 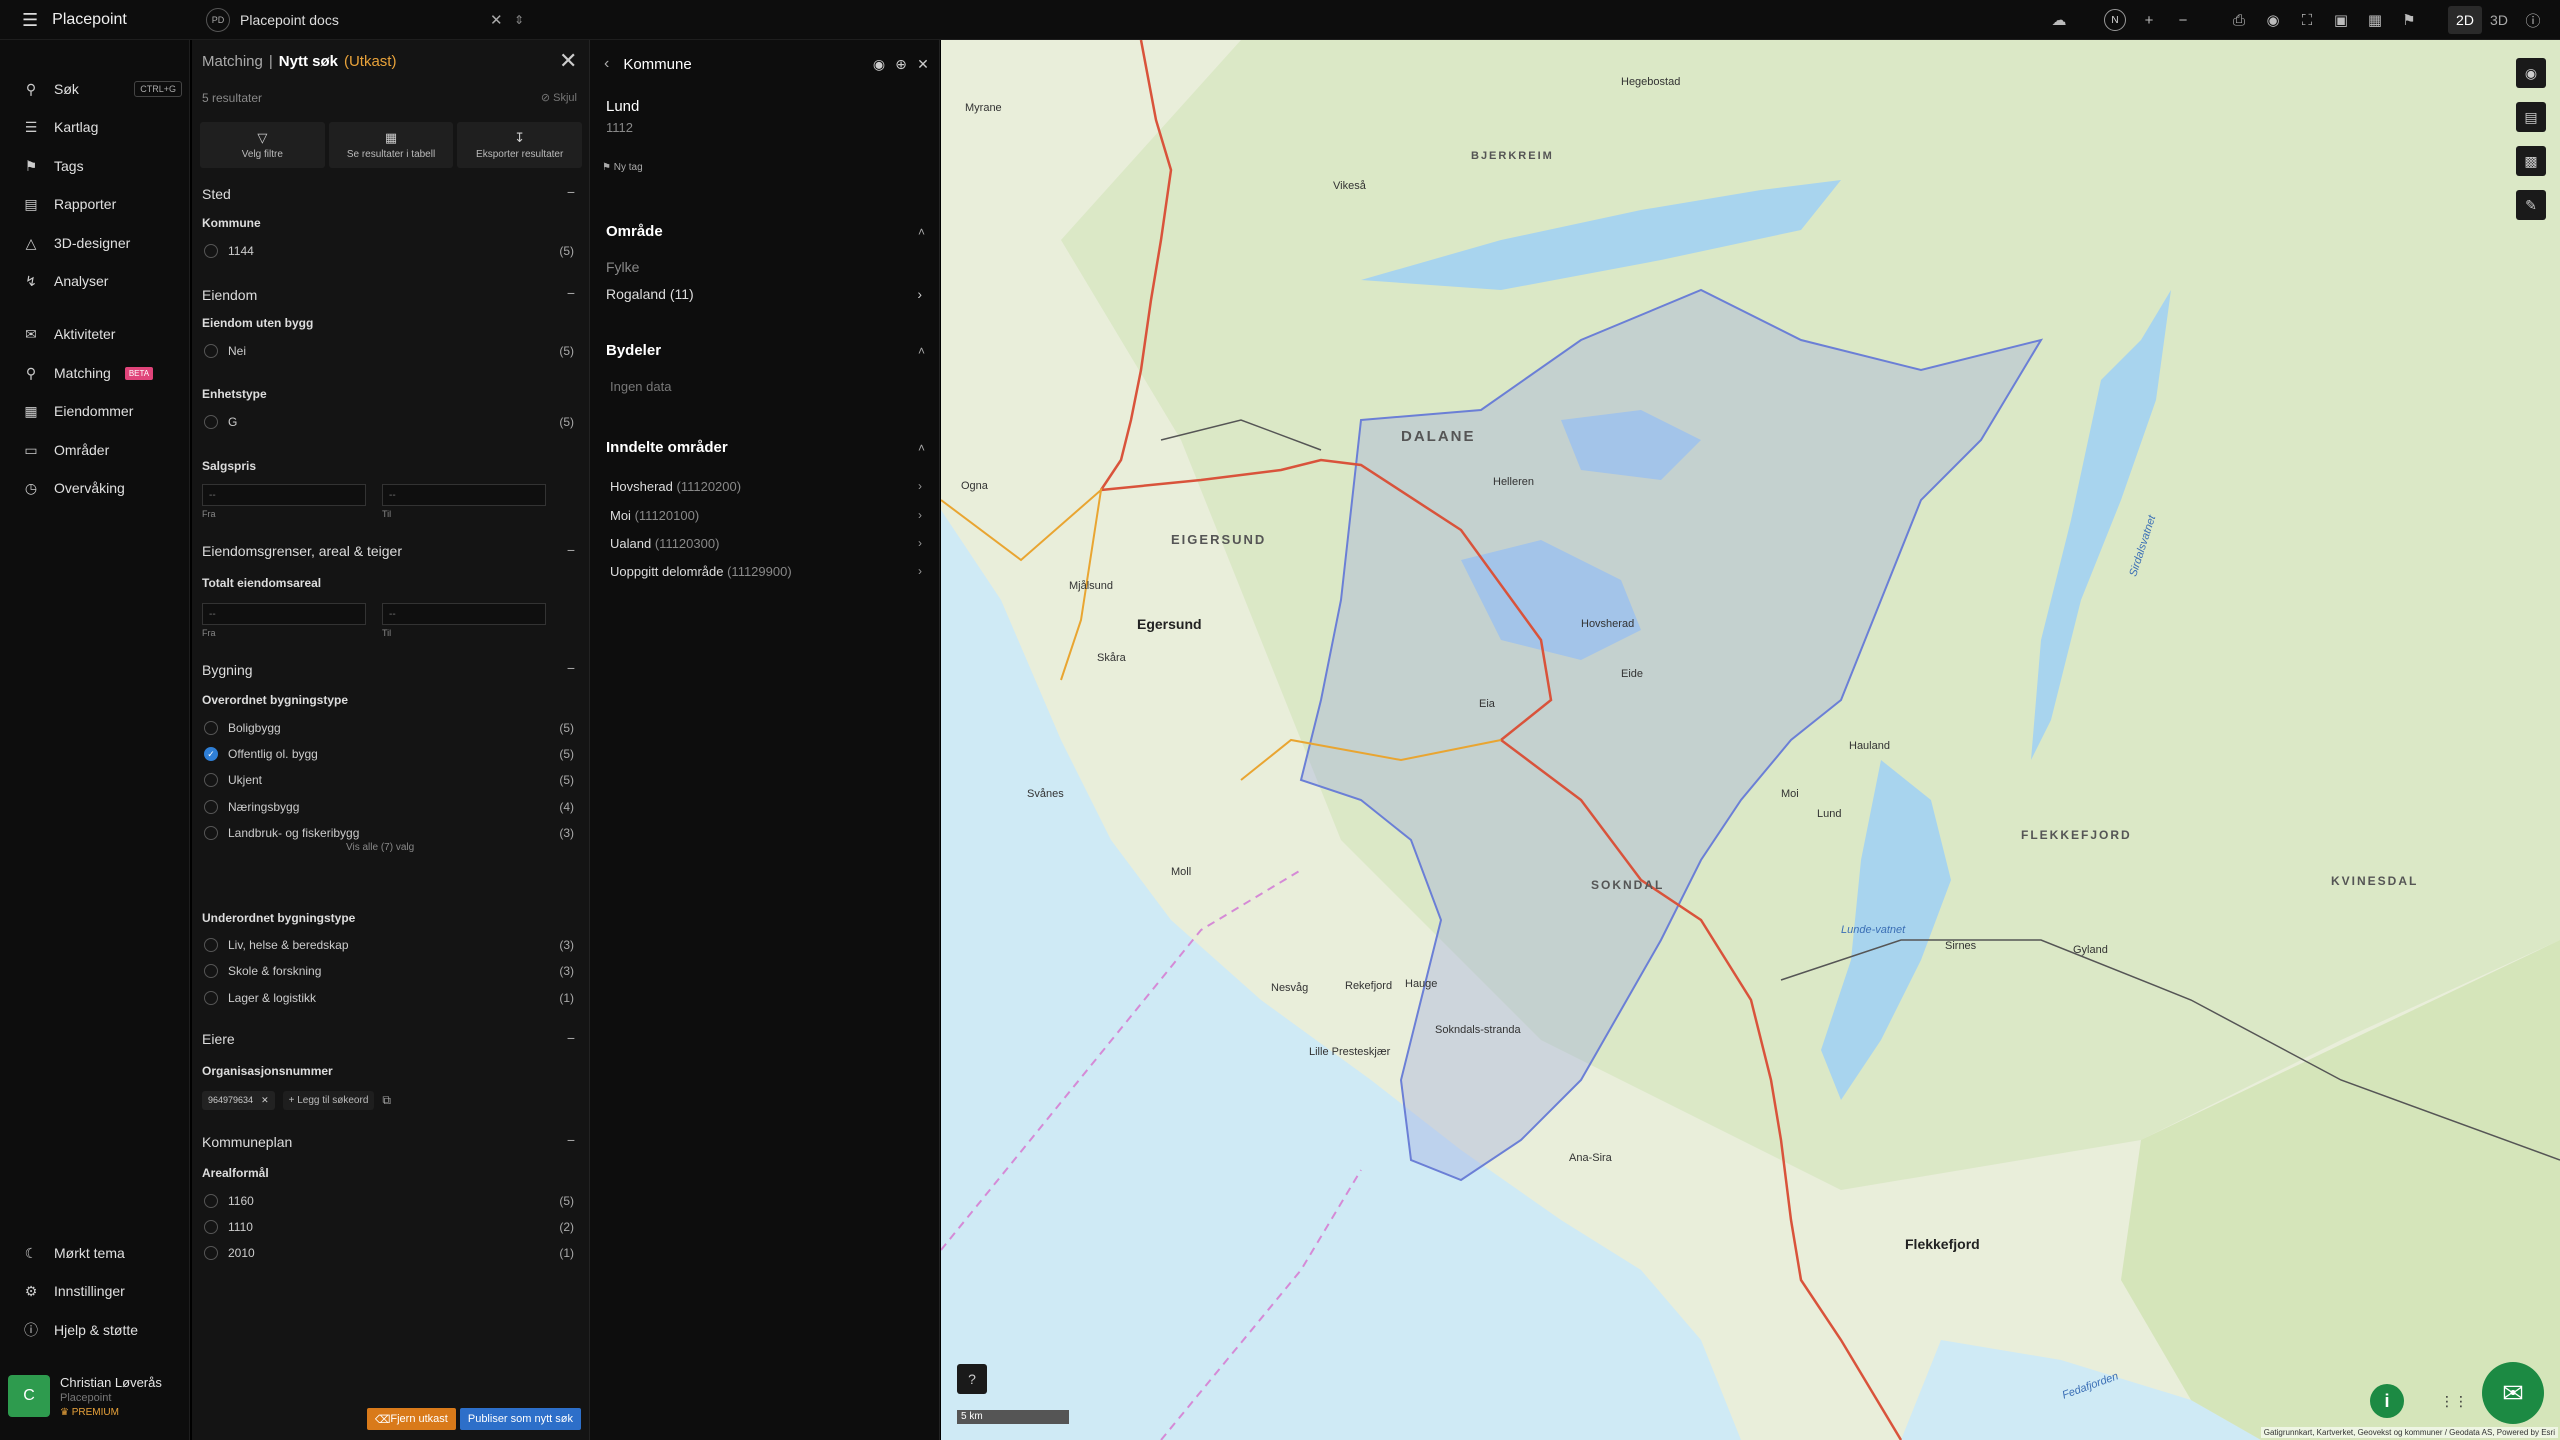 I want to click on user-card: C Christian Løverås Placepoint ♛ PREMIUM, so click(x=96, y=1396).